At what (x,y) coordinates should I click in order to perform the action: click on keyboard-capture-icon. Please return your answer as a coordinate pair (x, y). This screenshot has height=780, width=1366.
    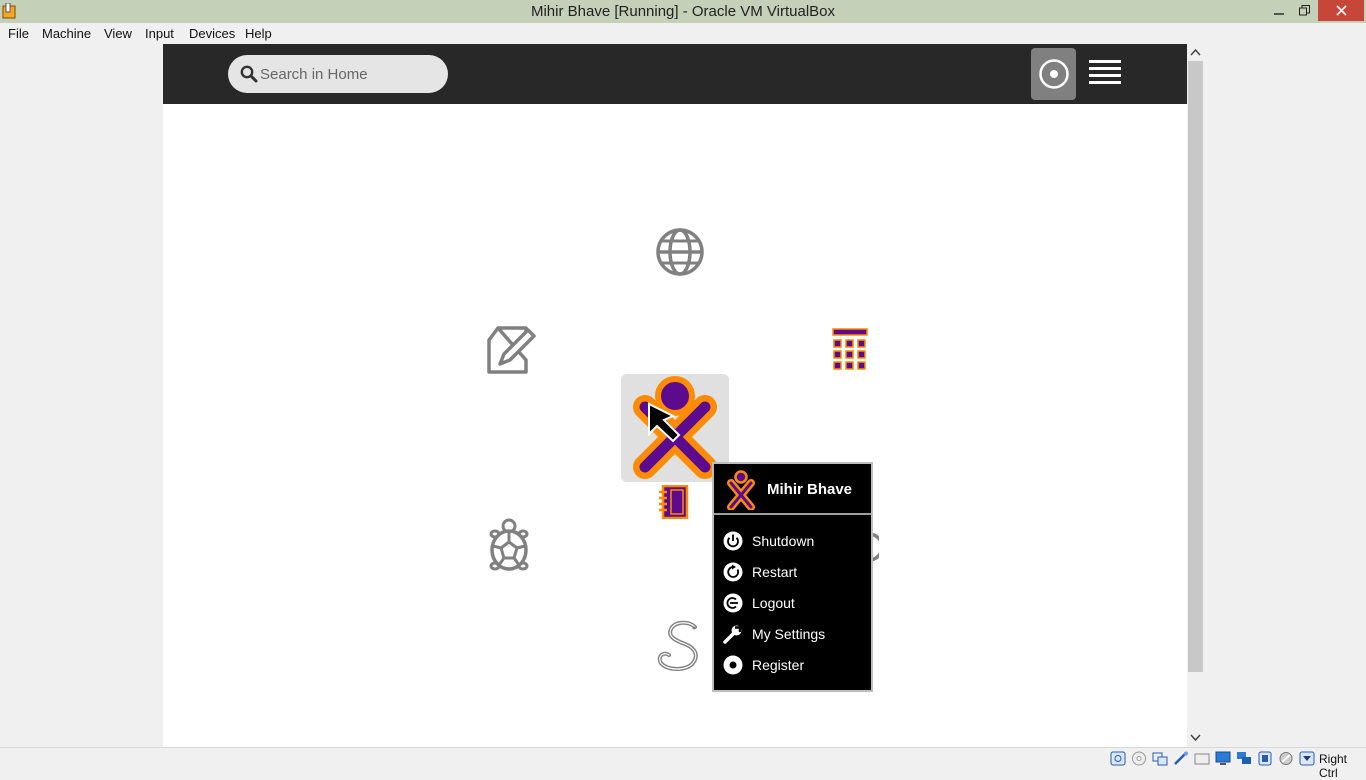
    Looking at the image, I should click on (1307, 758).